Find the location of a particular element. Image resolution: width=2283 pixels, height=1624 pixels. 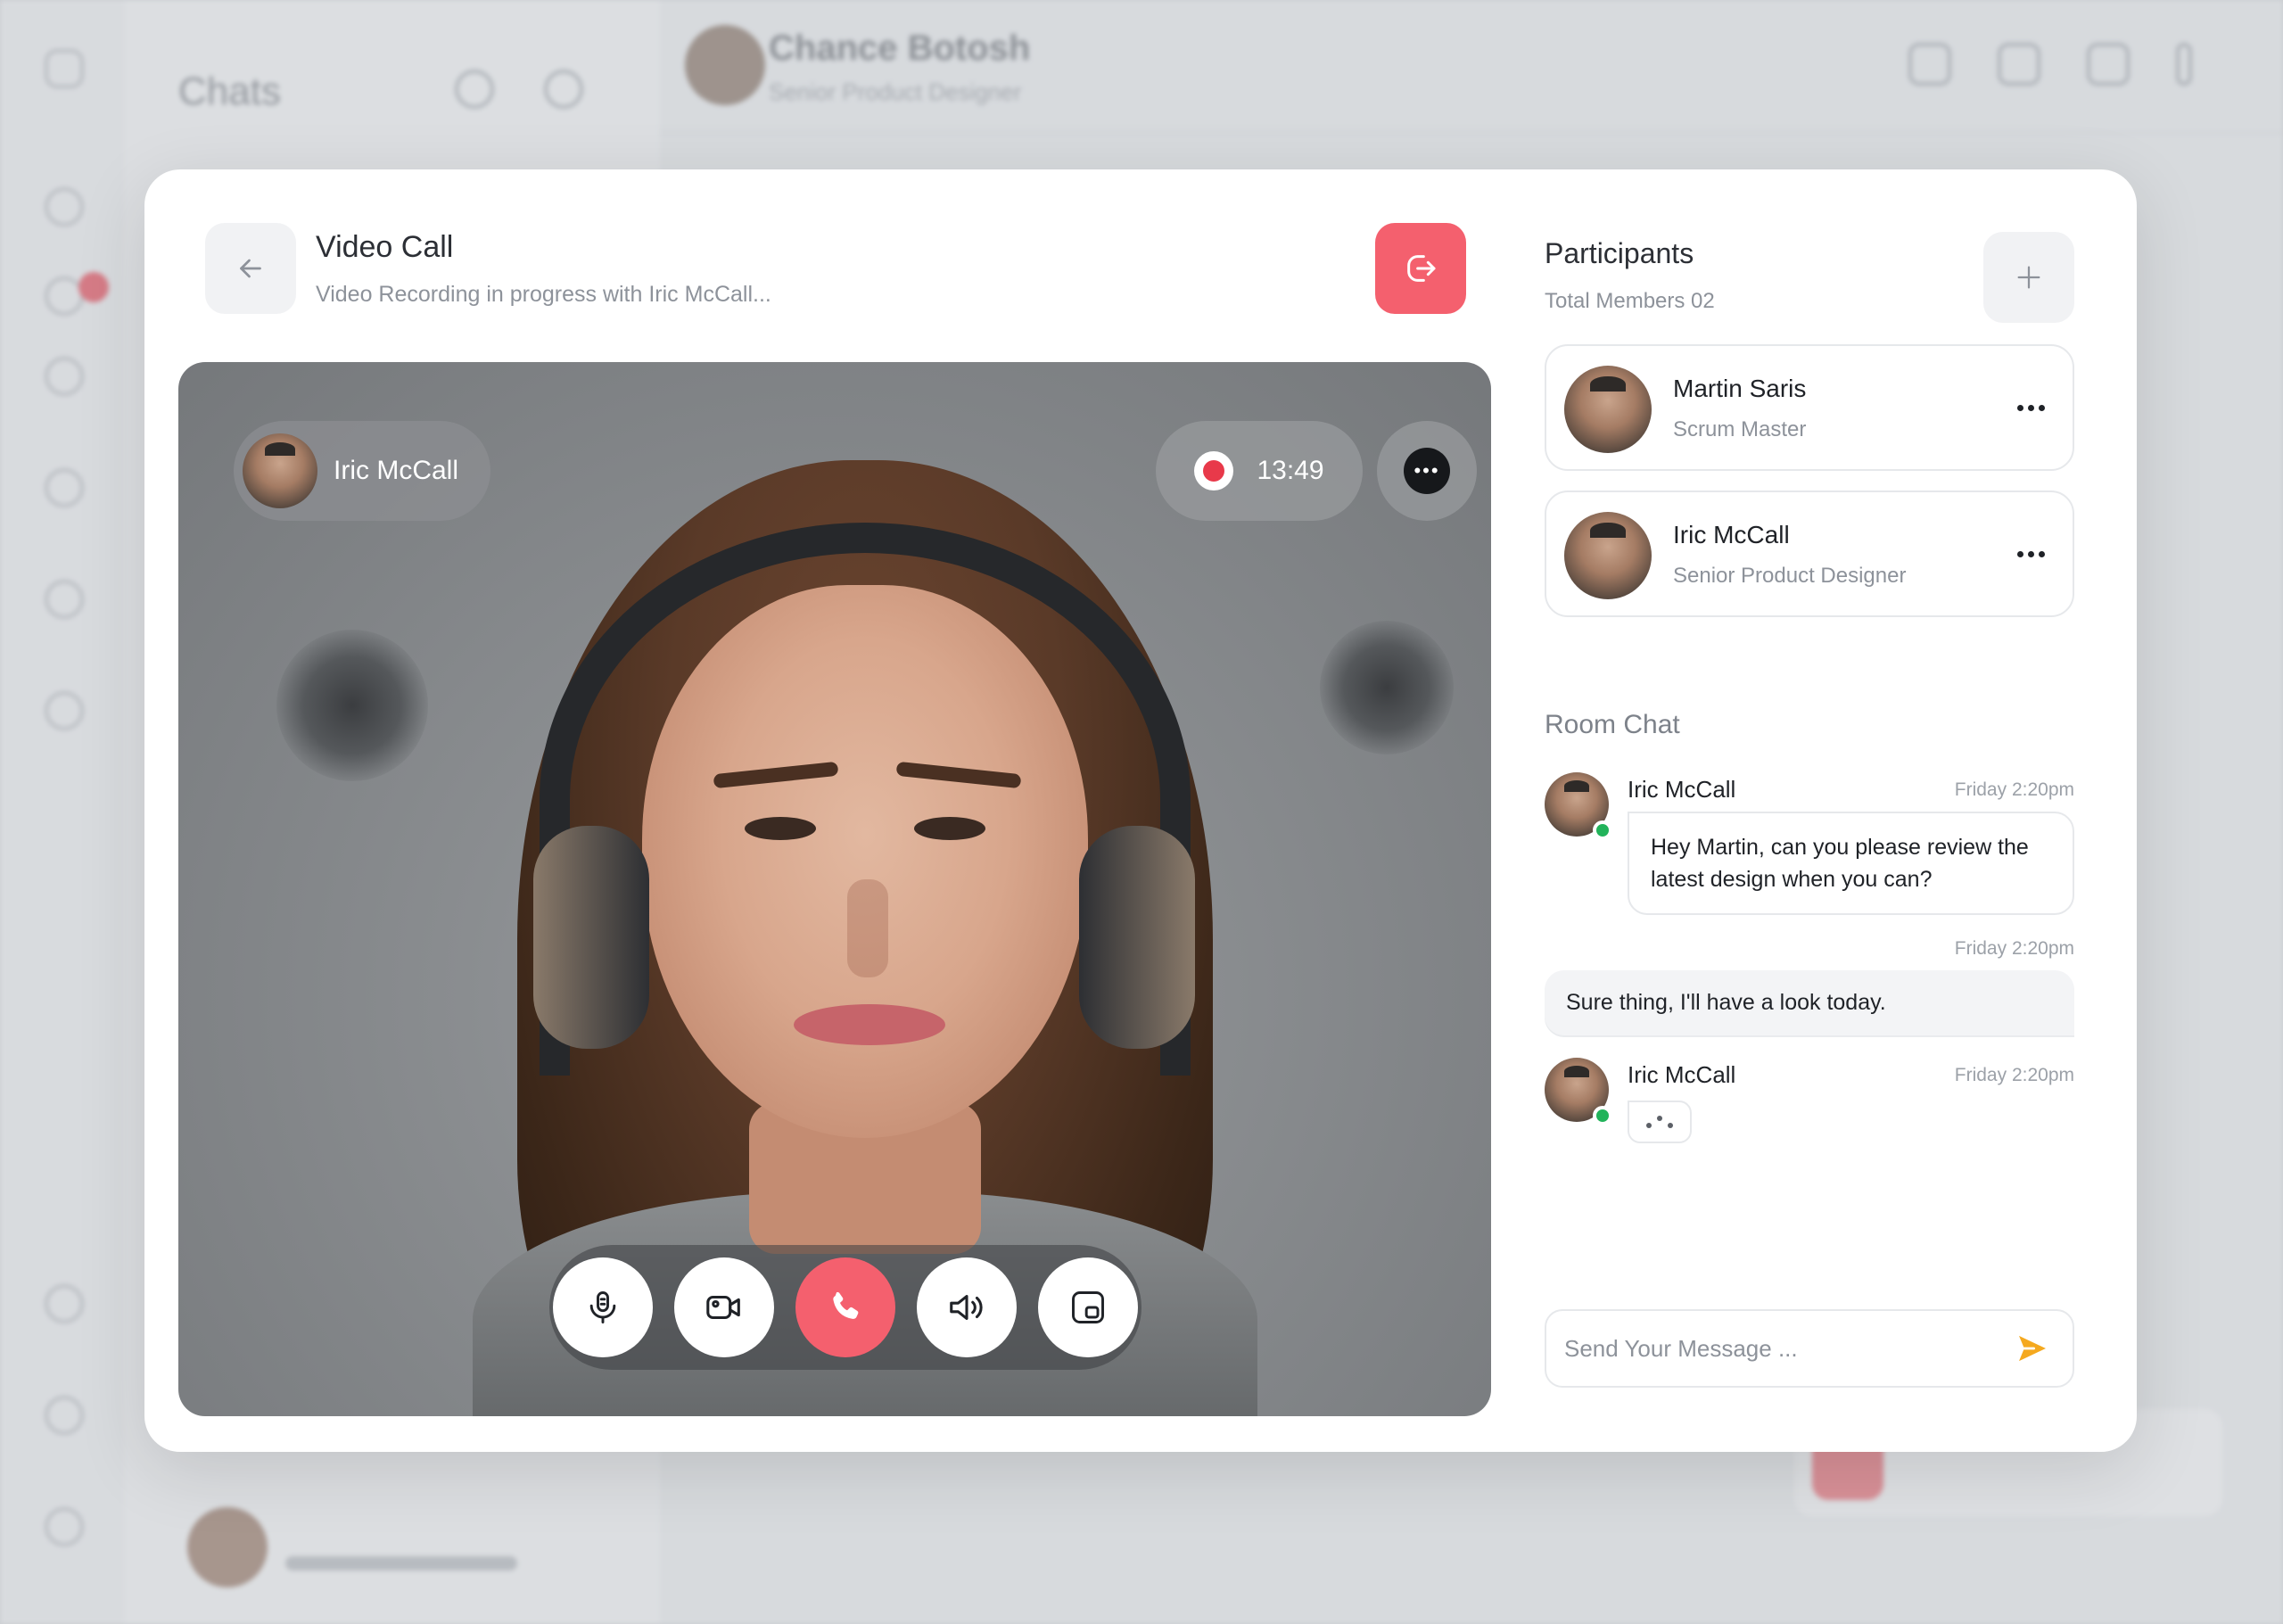

filter-icon is located at coordinates (563, 89).